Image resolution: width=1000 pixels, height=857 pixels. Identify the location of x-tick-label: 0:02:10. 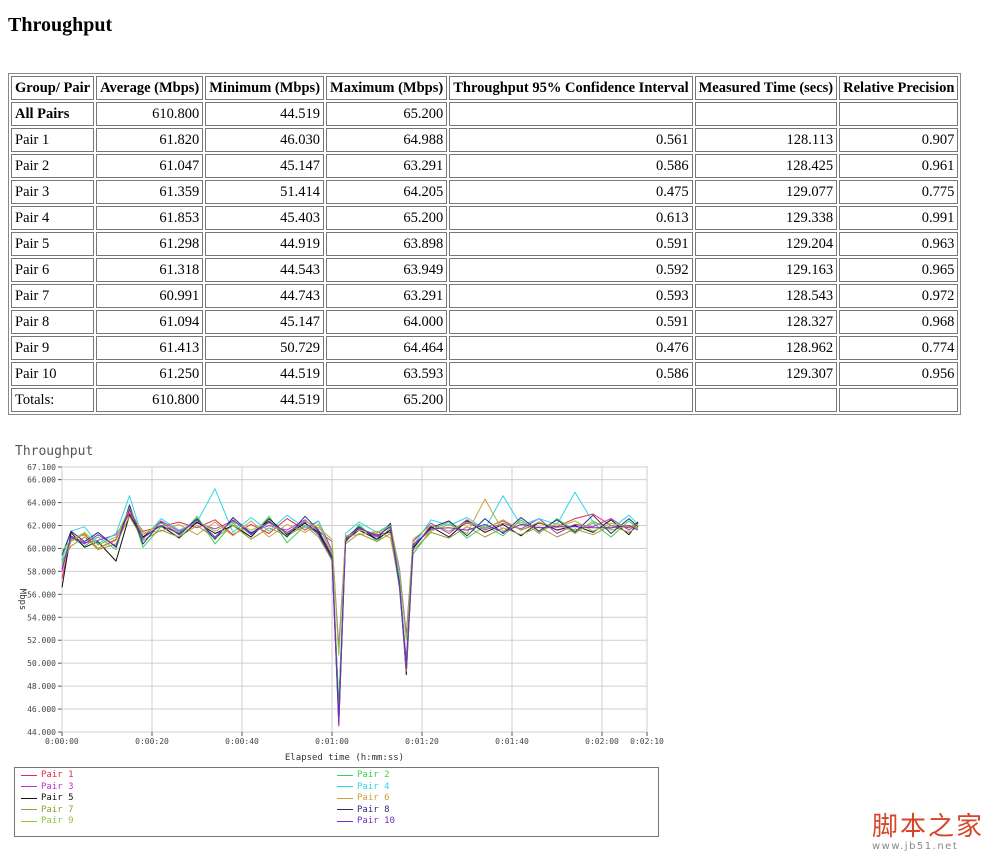
(647, 741).